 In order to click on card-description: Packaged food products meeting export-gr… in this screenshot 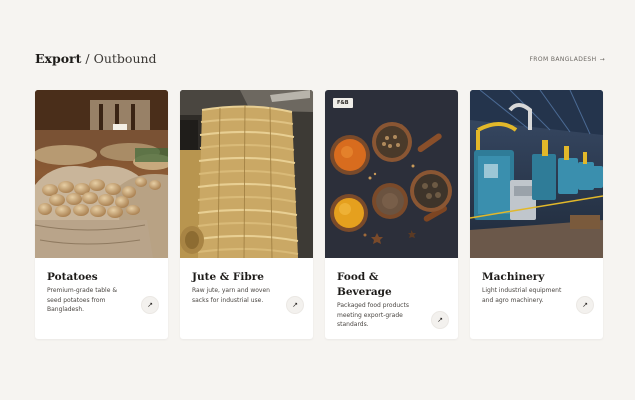, I will do `click(373, 315)`.